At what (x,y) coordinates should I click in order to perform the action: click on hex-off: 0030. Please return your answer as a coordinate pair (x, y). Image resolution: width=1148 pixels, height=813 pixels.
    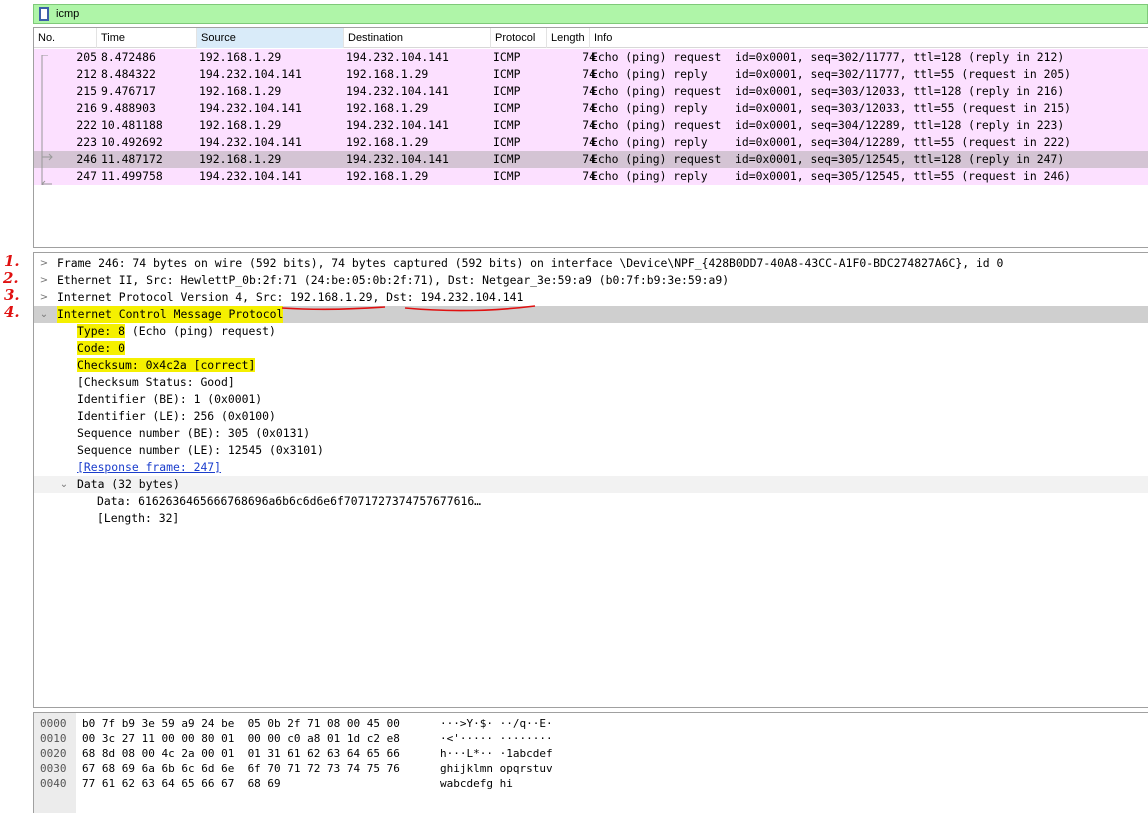
    Looking at the image, I should click on (53, 768).